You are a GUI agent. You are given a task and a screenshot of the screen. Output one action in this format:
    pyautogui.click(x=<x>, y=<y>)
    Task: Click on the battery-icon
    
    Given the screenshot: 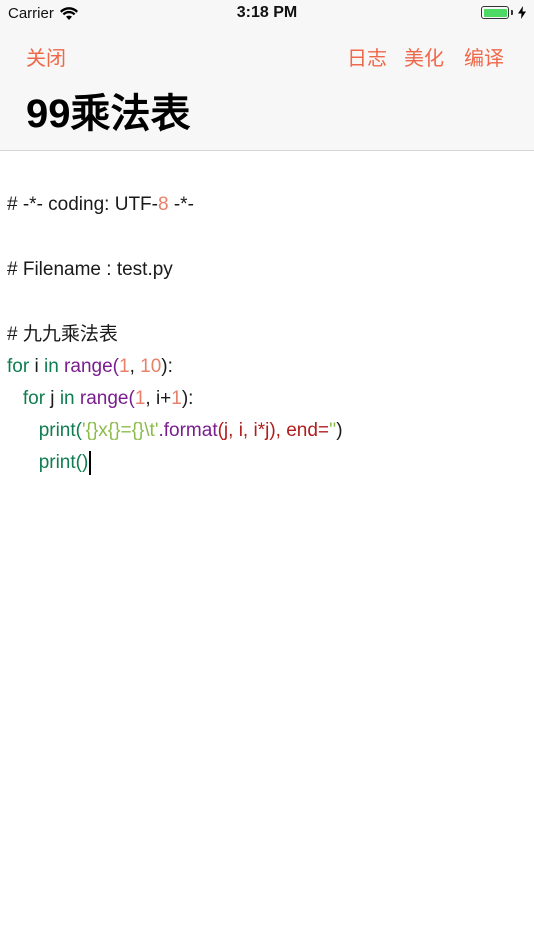 What is the action you would take?
    pyautogui.click(x=495, y=12)
    